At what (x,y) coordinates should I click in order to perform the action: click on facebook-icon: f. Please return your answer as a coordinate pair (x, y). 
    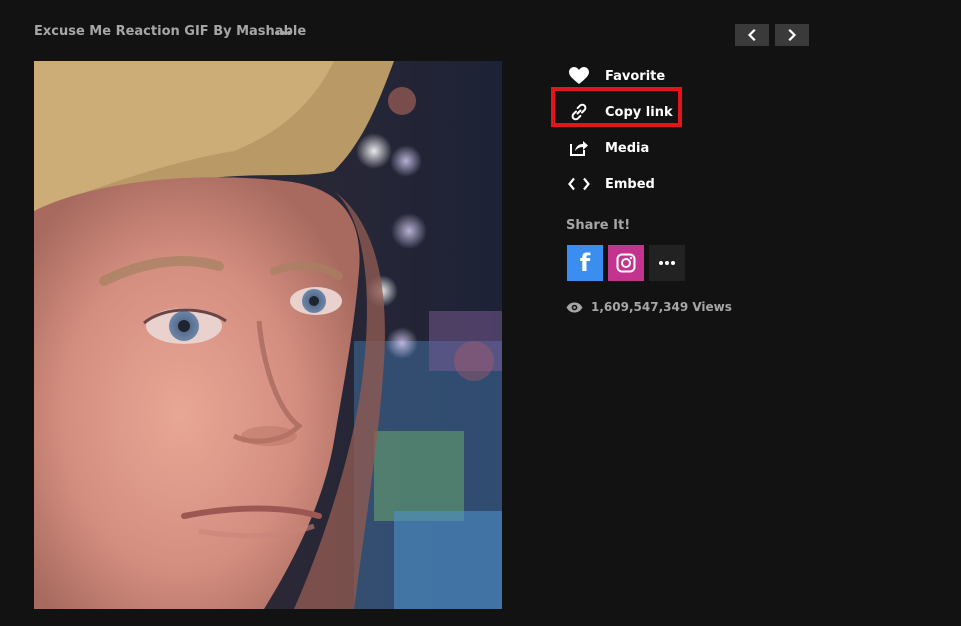
    Looking at the image, I should click on (585, 263).